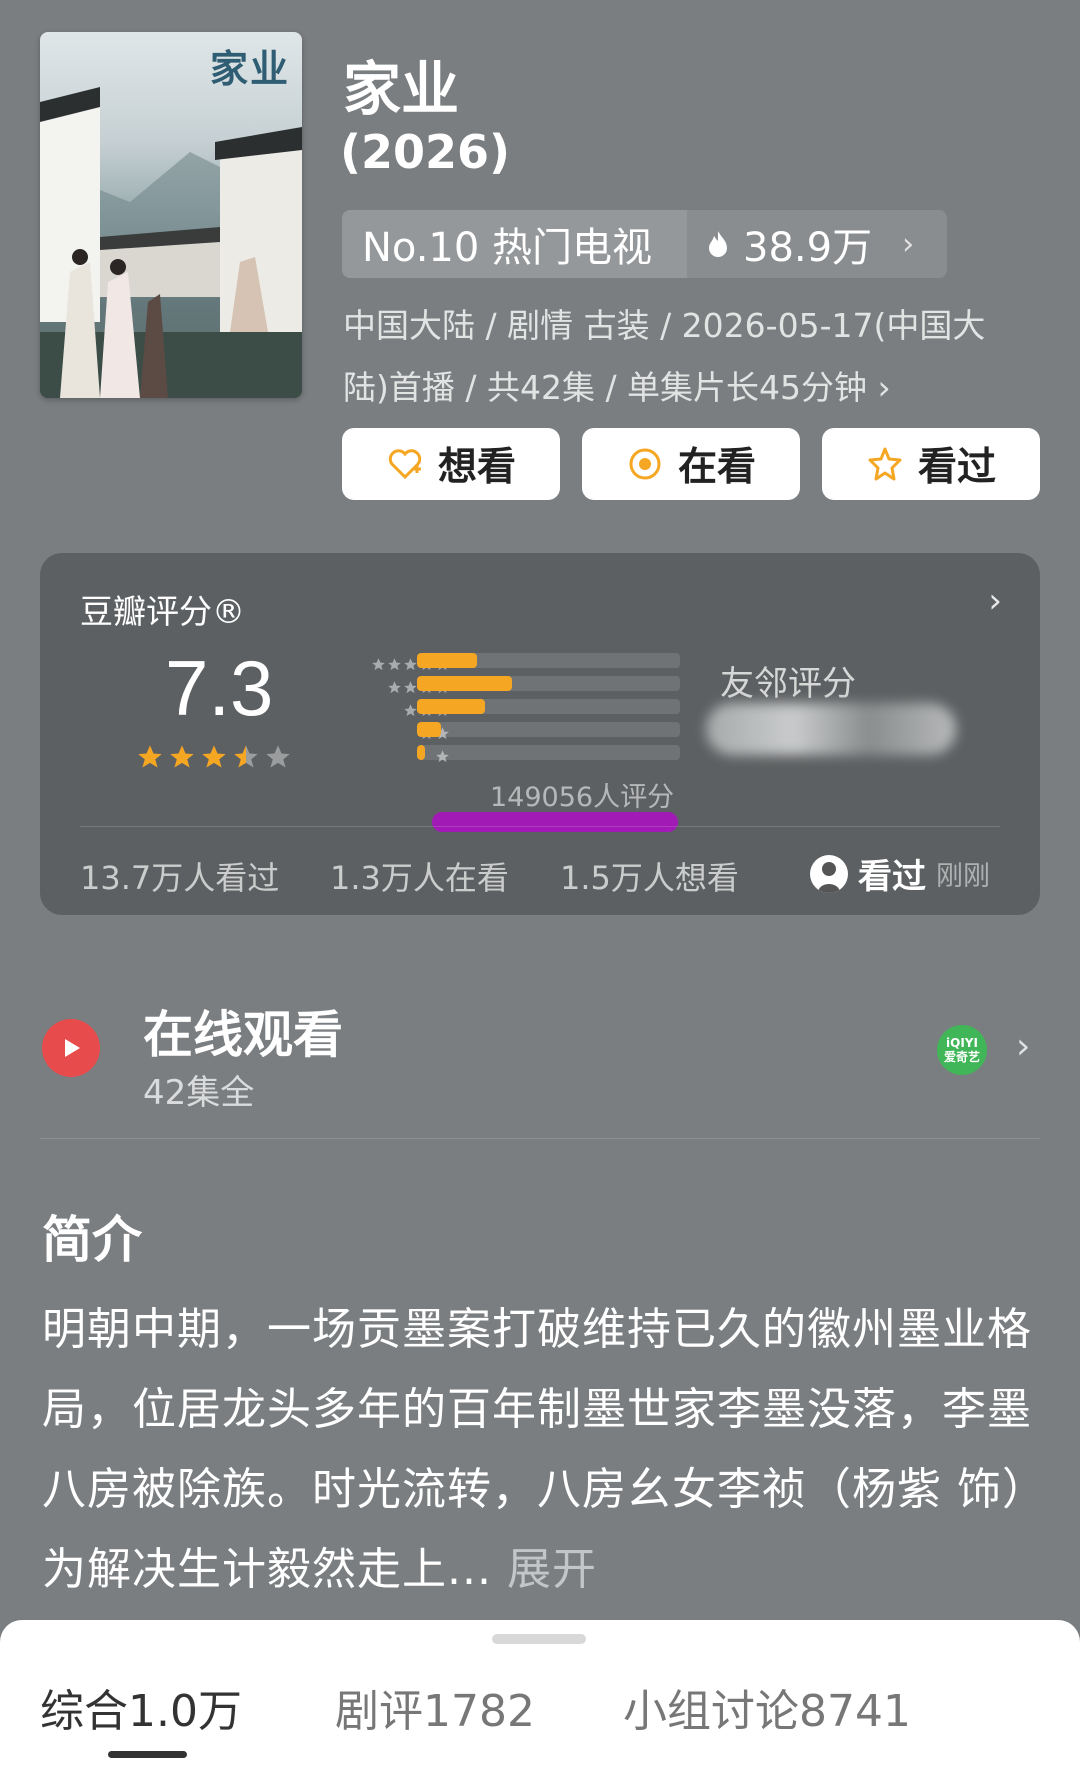  I want to click on heat-value-group: 38.9万 ›, so click(817, 244).